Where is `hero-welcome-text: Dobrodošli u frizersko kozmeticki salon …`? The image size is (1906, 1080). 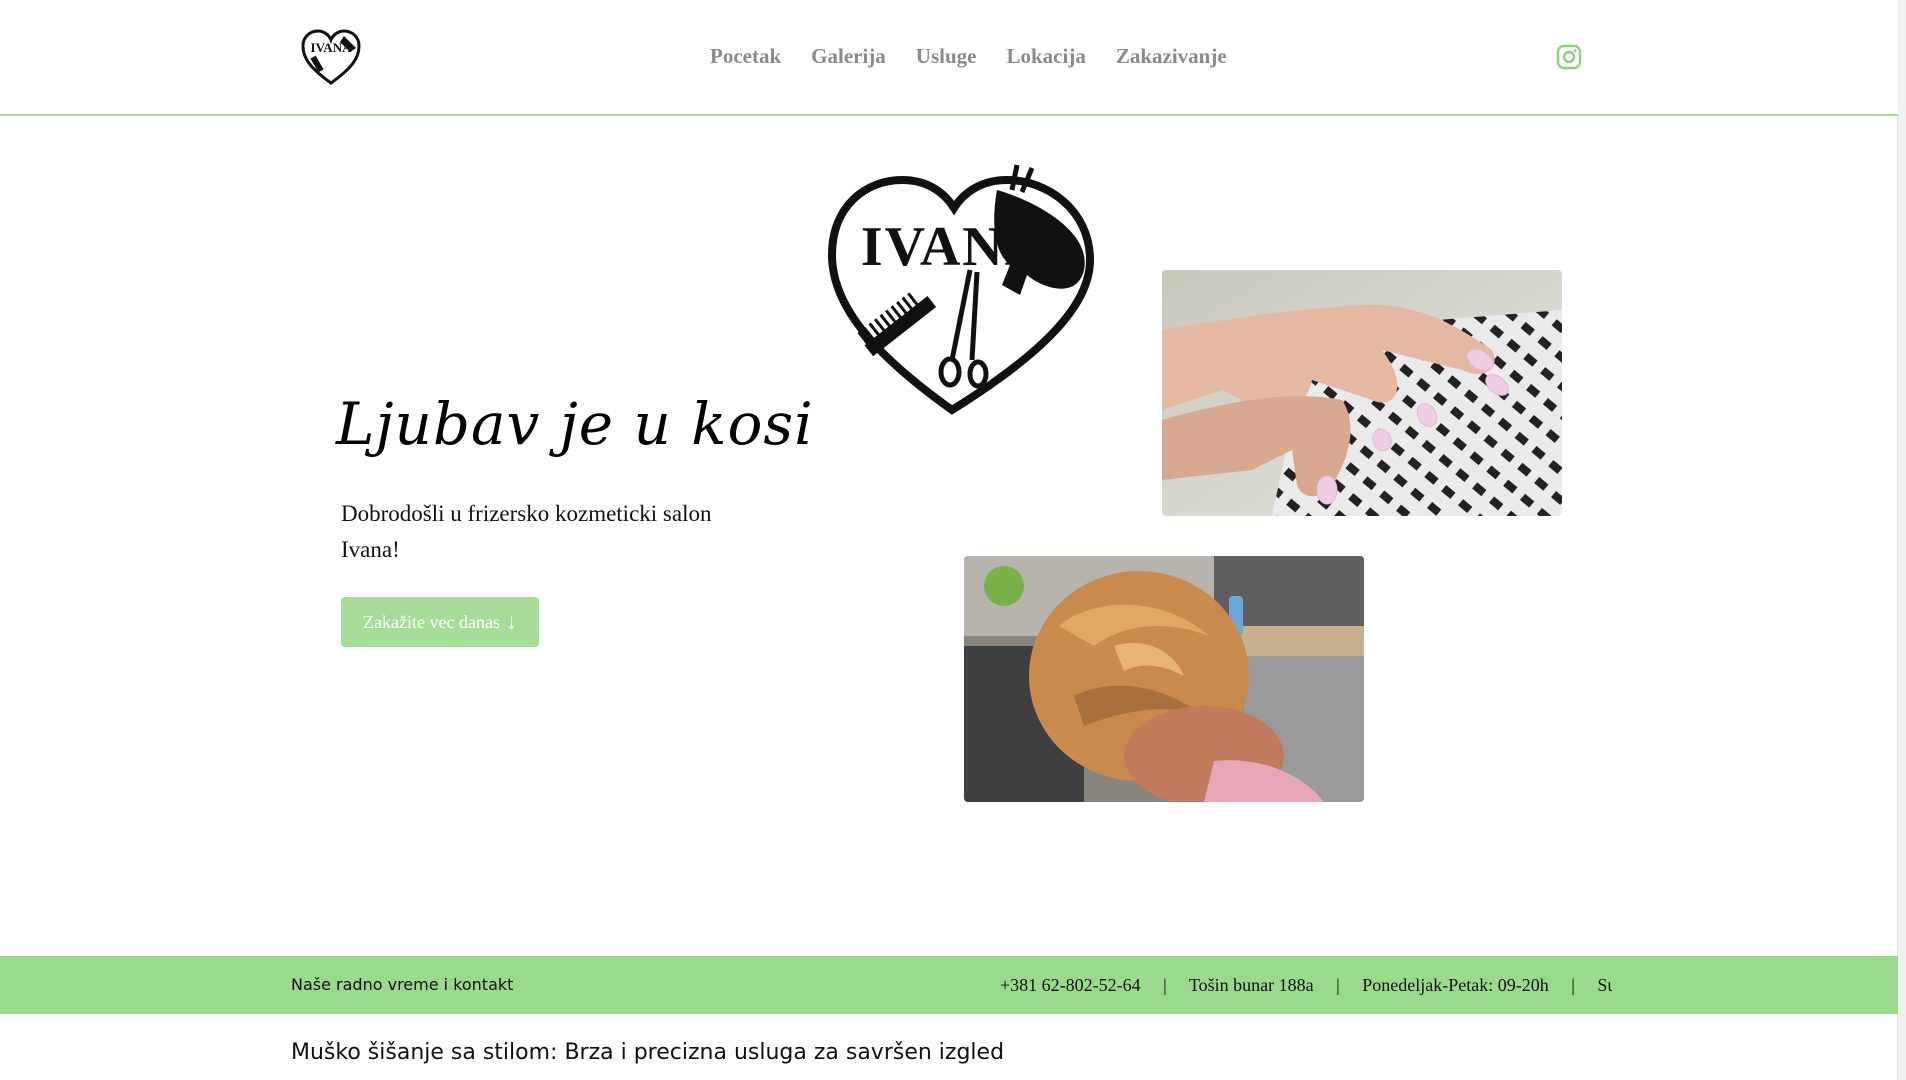
hero-welcome-text: Dobrodošli u frizersko kozmeticki salon … is located at coordinates (526, 531).